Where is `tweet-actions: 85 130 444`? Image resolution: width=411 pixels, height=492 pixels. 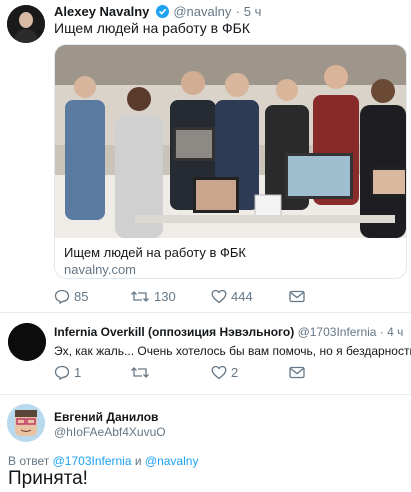 tweet-actions: 85 130 444 is located at coordinates (229, 296).